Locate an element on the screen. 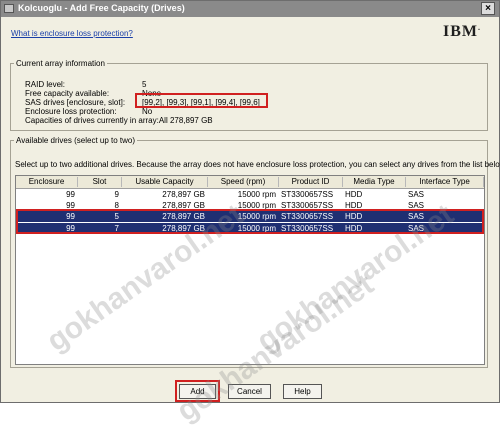 The image size is (500, 429). close-button: × is located at coordinates (488, 8).